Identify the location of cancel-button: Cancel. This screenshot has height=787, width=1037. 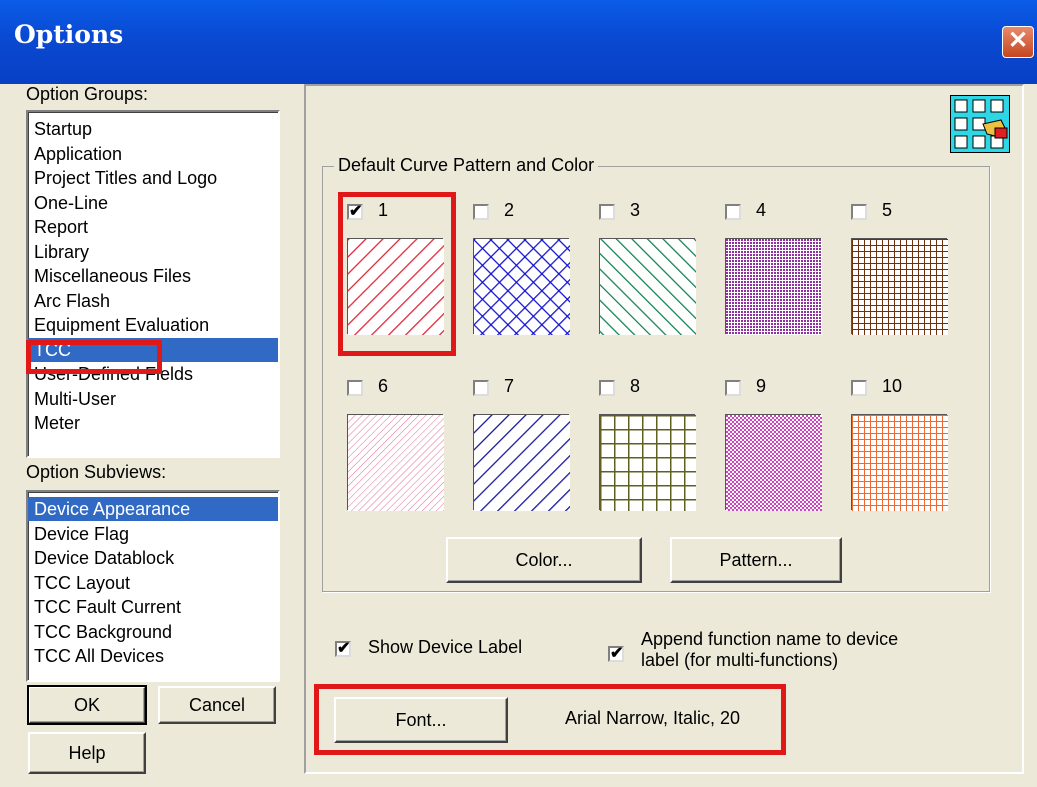
(217, 705).